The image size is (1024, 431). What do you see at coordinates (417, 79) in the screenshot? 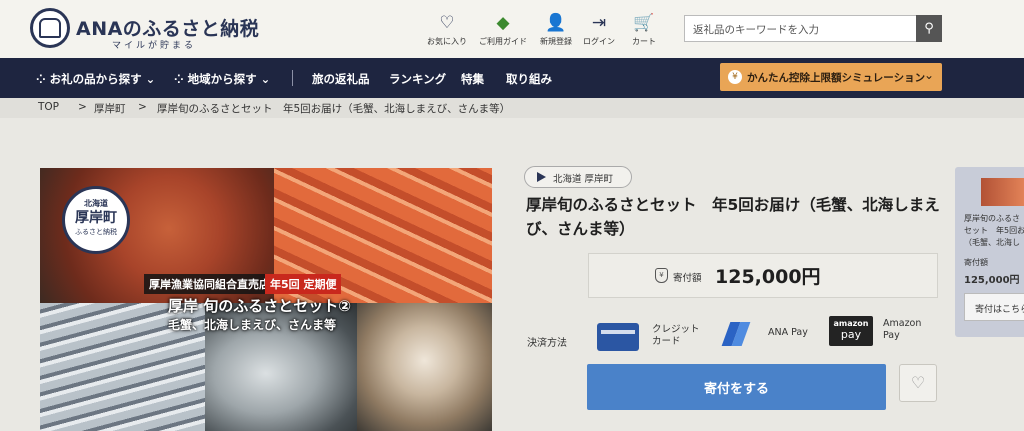
I see `nav-ranking: ランキング` at bounding box center [417, 79].